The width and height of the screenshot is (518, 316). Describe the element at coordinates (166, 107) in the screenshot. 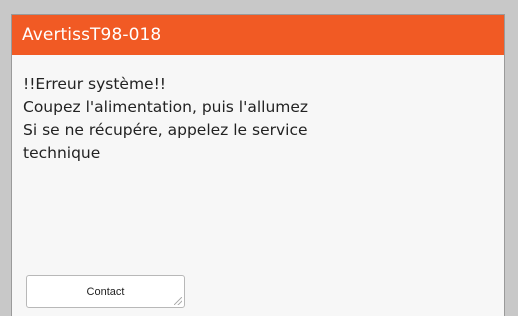

I see `error-instruction-line-1: Coupez l'alimentation, puis l'allumez` at that location.